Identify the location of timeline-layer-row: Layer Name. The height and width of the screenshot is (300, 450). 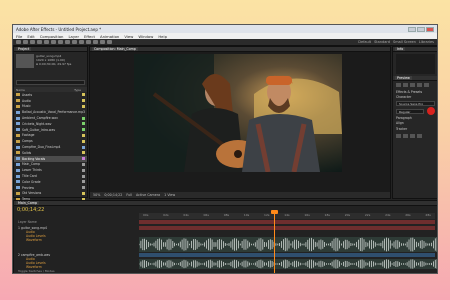
(76, 222).